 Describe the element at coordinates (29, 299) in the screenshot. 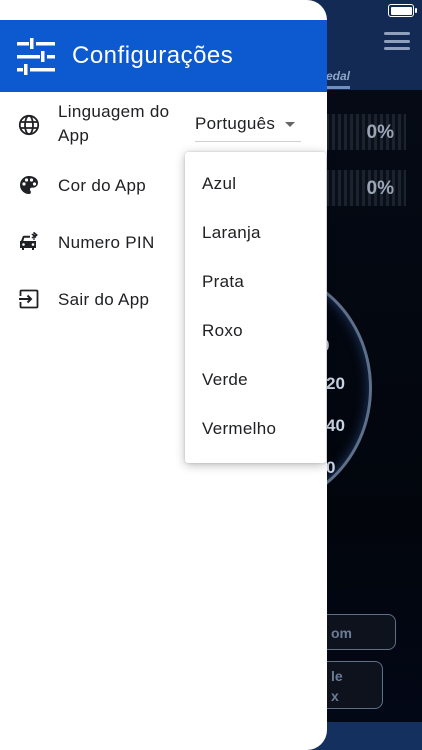

I see `exit-icon` at that location.